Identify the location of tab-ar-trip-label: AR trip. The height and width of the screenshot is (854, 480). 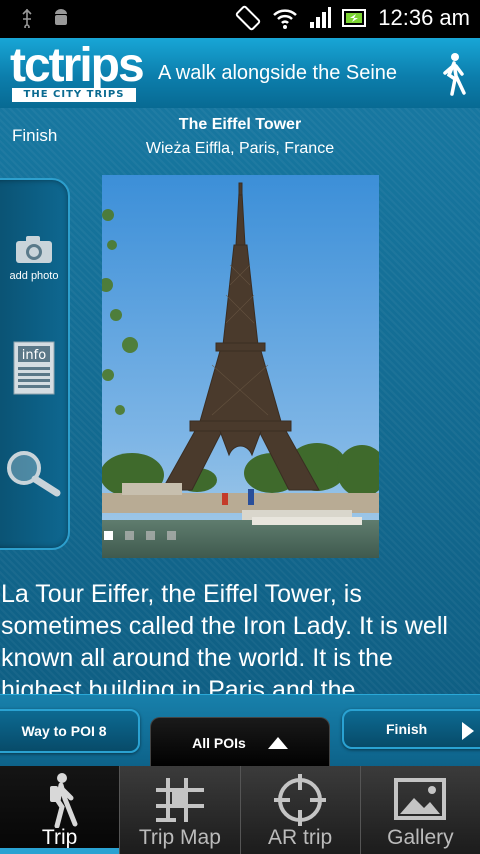
(300, 837).